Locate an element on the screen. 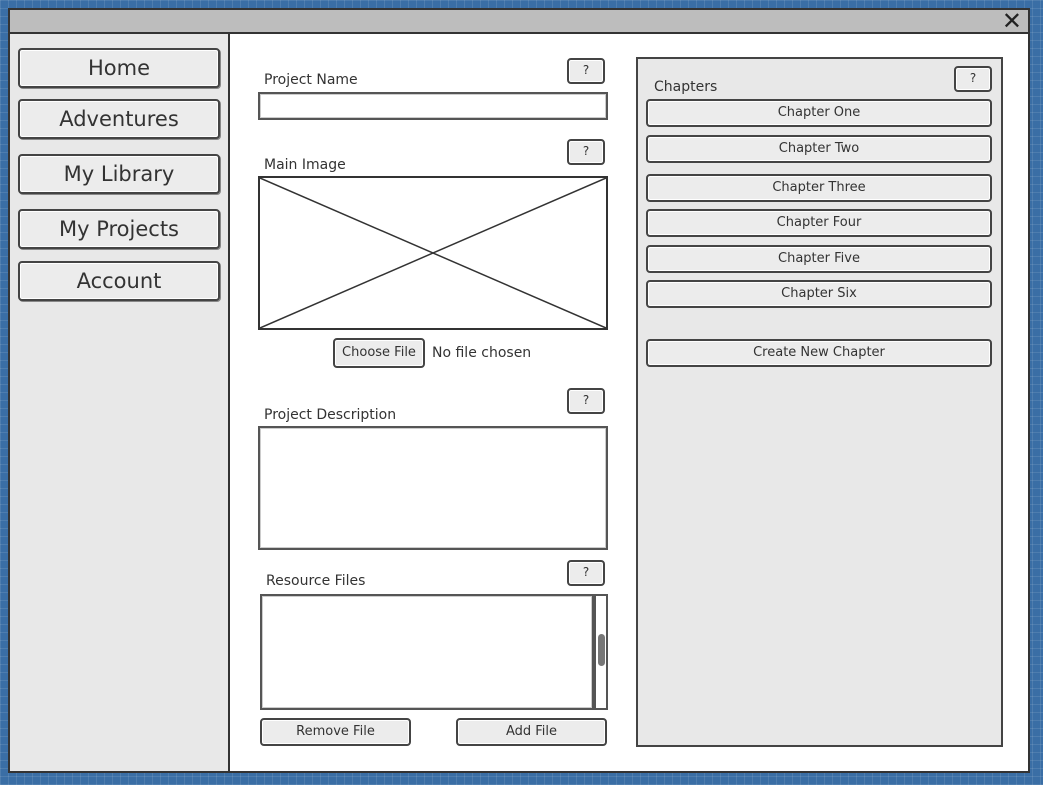 The image size is (1043, 785). main-image-placeholder is located at coordinates (433, 253).